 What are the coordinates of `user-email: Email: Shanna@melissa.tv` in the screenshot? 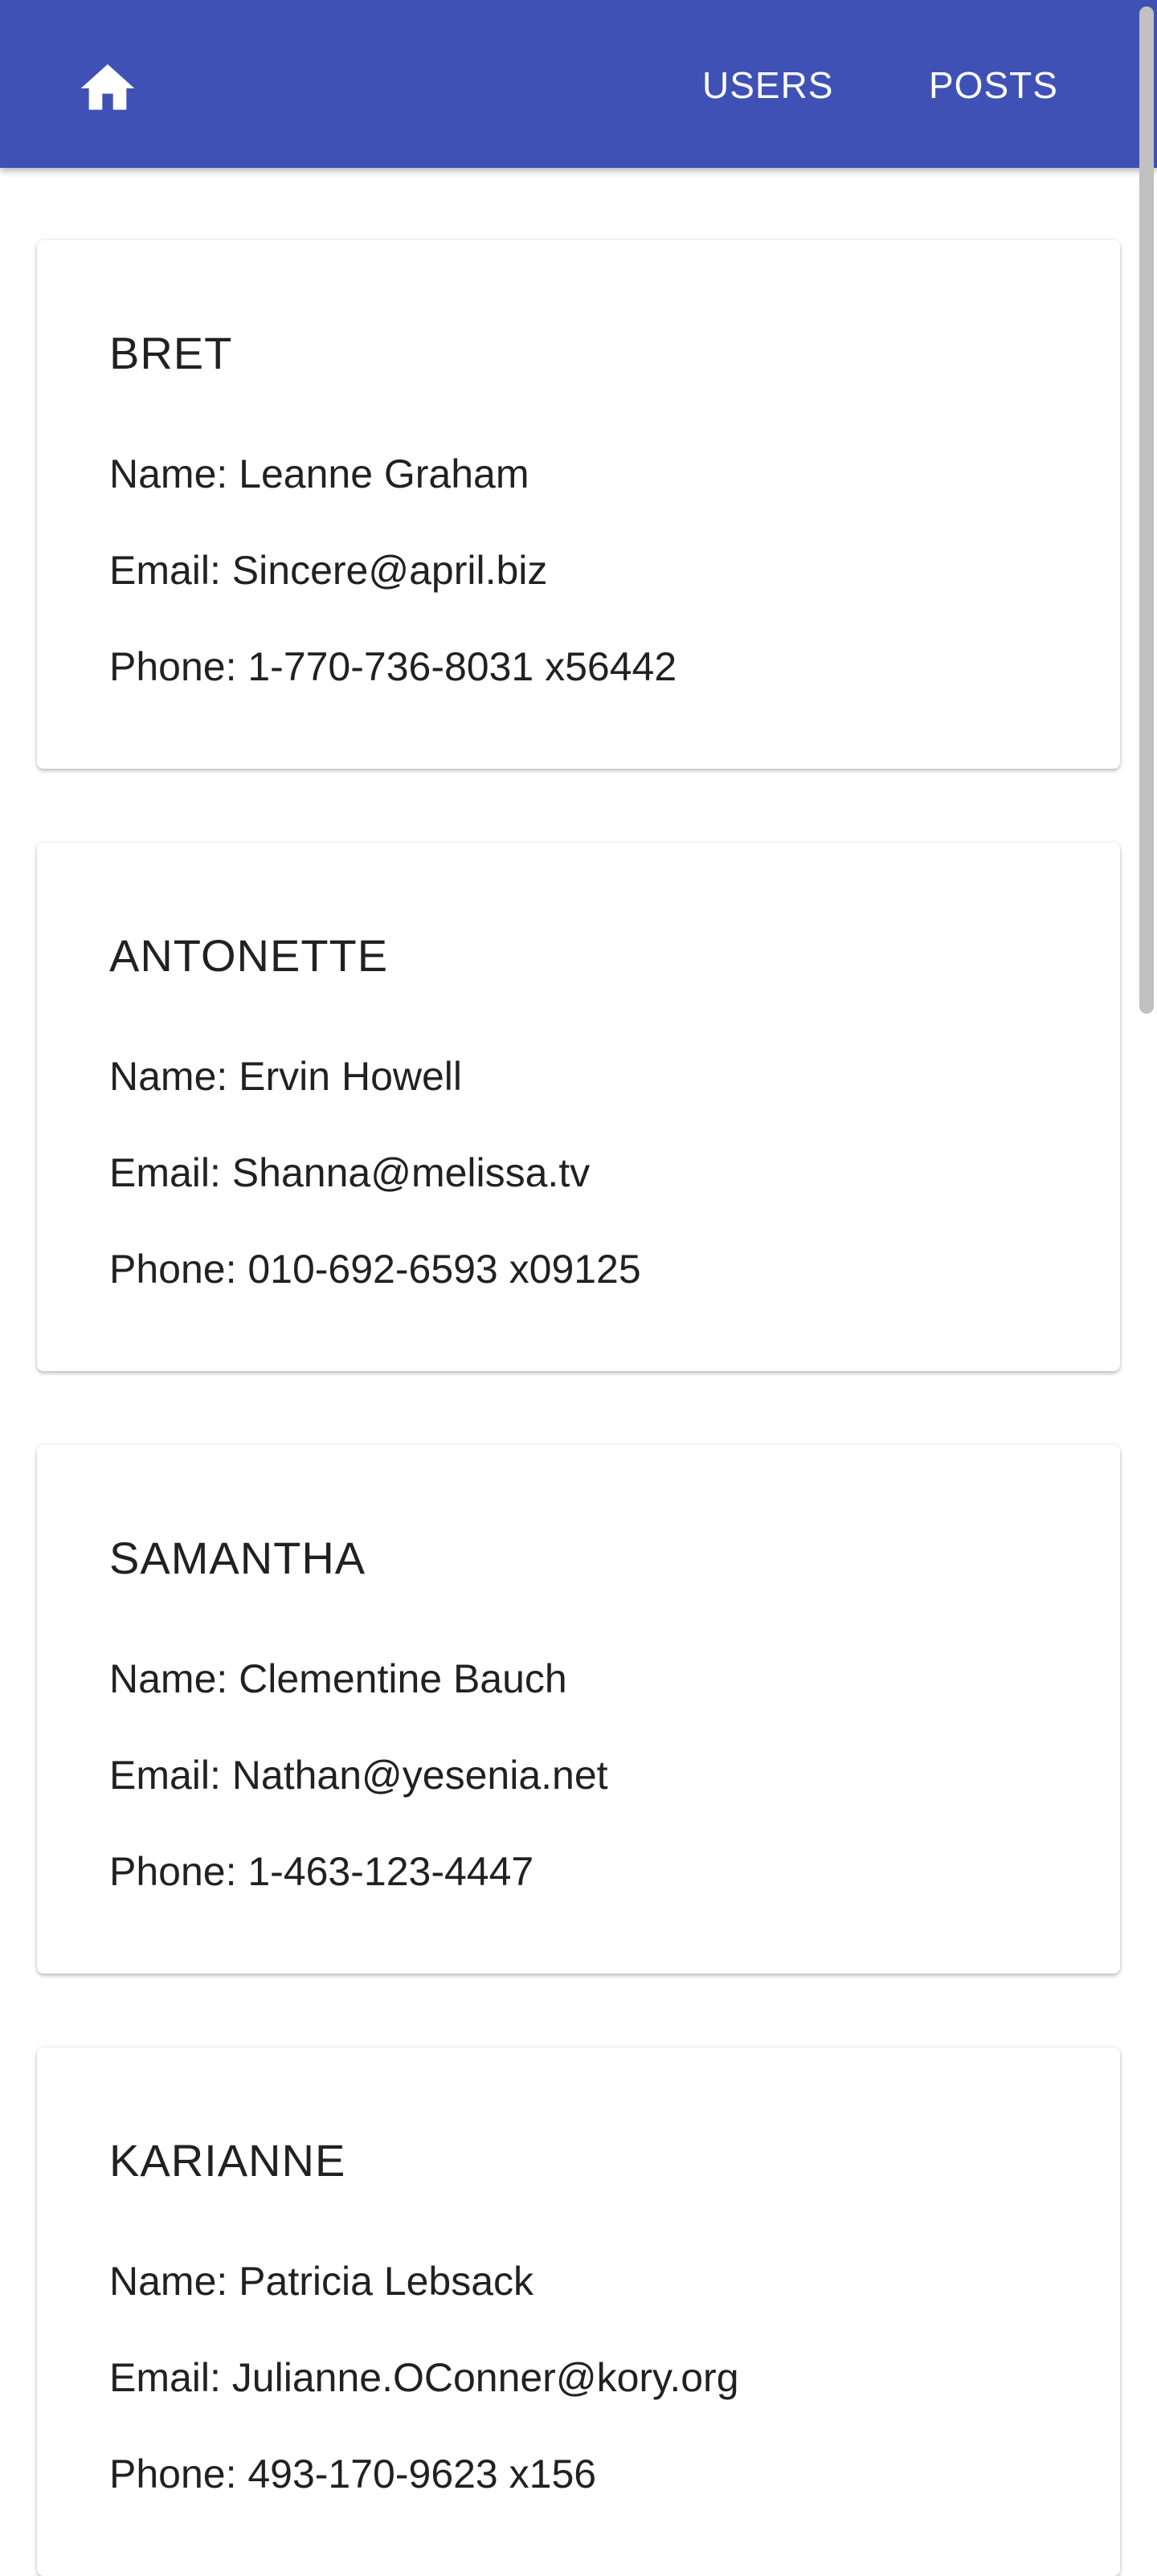 It's located at (350, 1172).